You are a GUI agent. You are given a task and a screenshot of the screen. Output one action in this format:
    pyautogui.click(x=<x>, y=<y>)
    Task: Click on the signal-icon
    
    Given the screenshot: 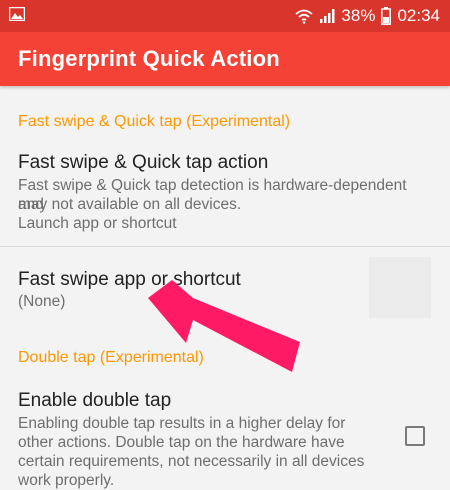 What is the action you would take?
    pyautogui.click(x=327, y=16)
    